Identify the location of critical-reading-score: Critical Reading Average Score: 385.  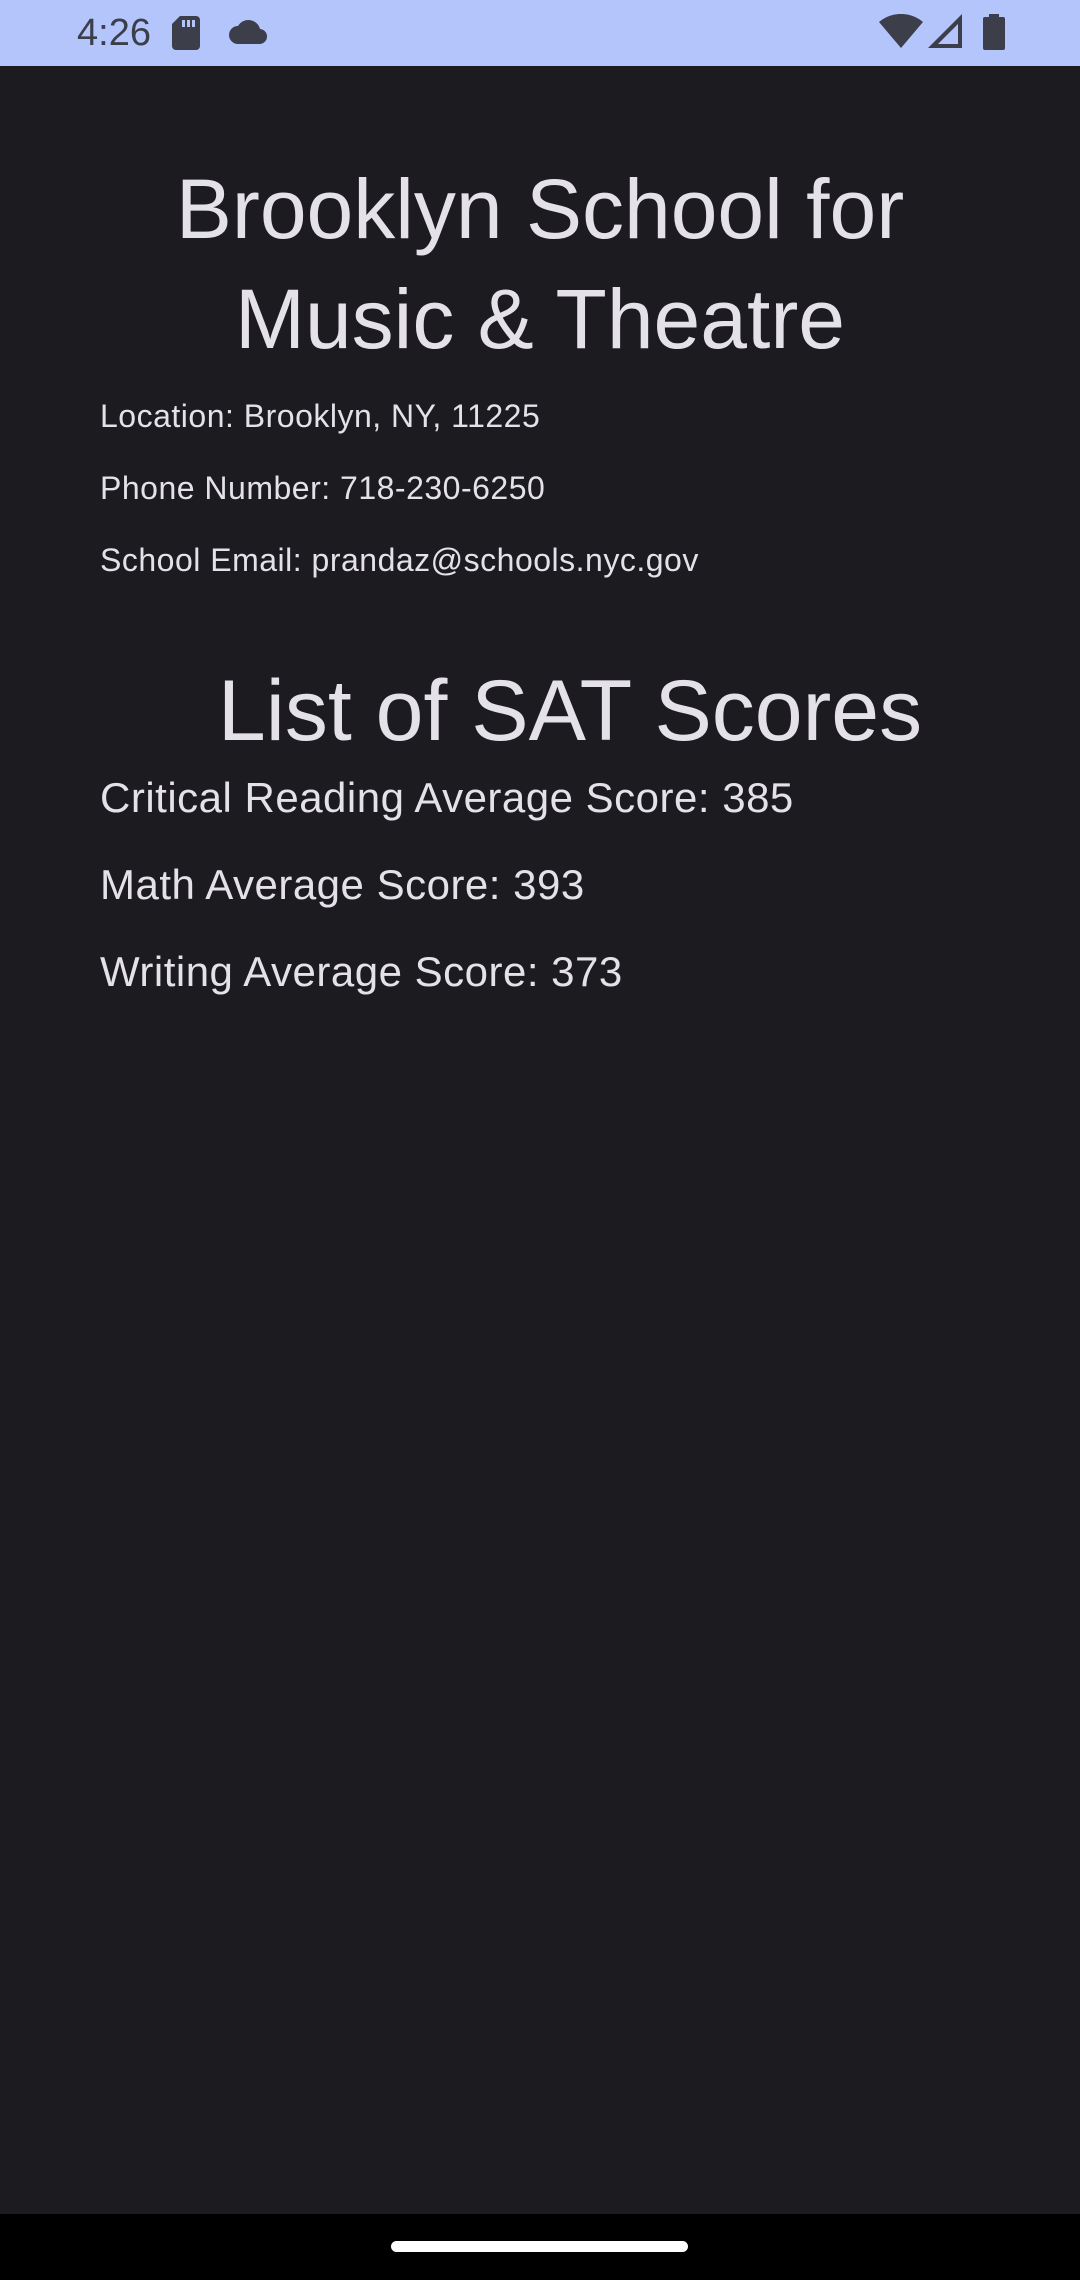
(447, 797).